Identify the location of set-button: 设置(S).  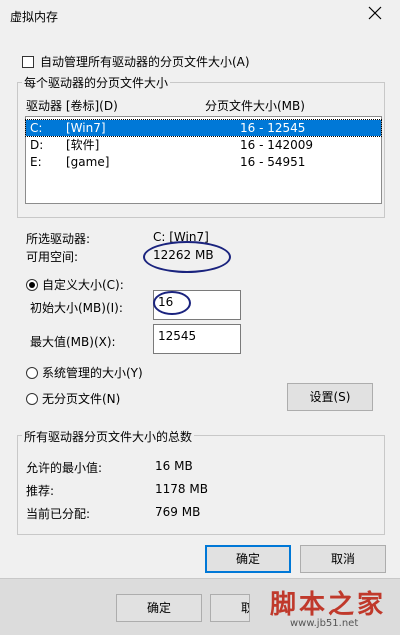
(330, 397).